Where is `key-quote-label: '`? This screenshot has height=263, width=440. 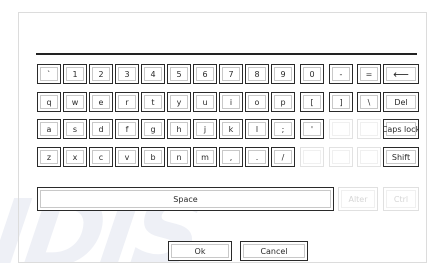
key-quote-label: ' is located at coordinates (312, 129).